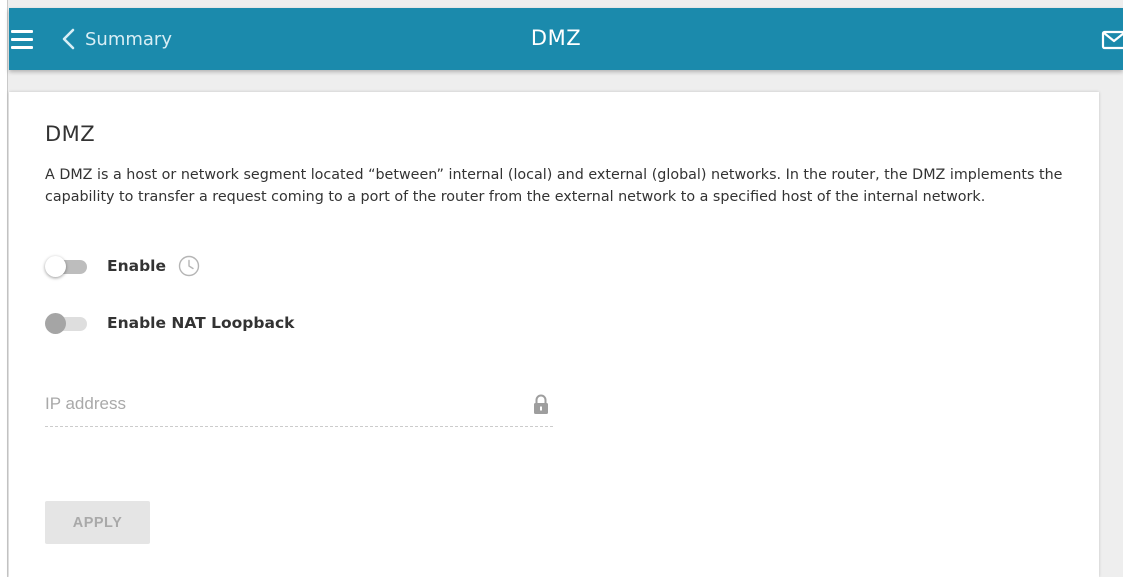 The image size is (1123, 577). I want to click on ip-address-input, so click(280, 404).